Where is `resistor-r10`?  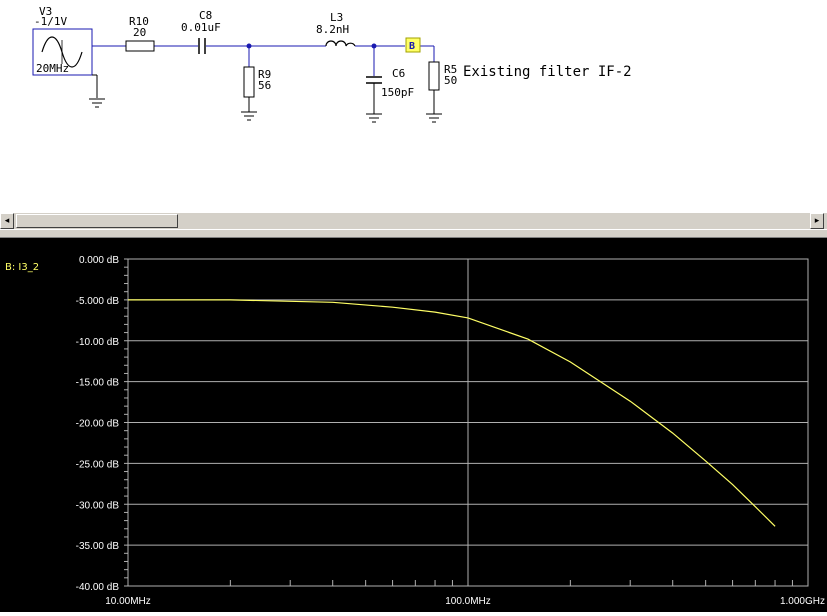
resistor-r10 is located at coordinates (140, 46).